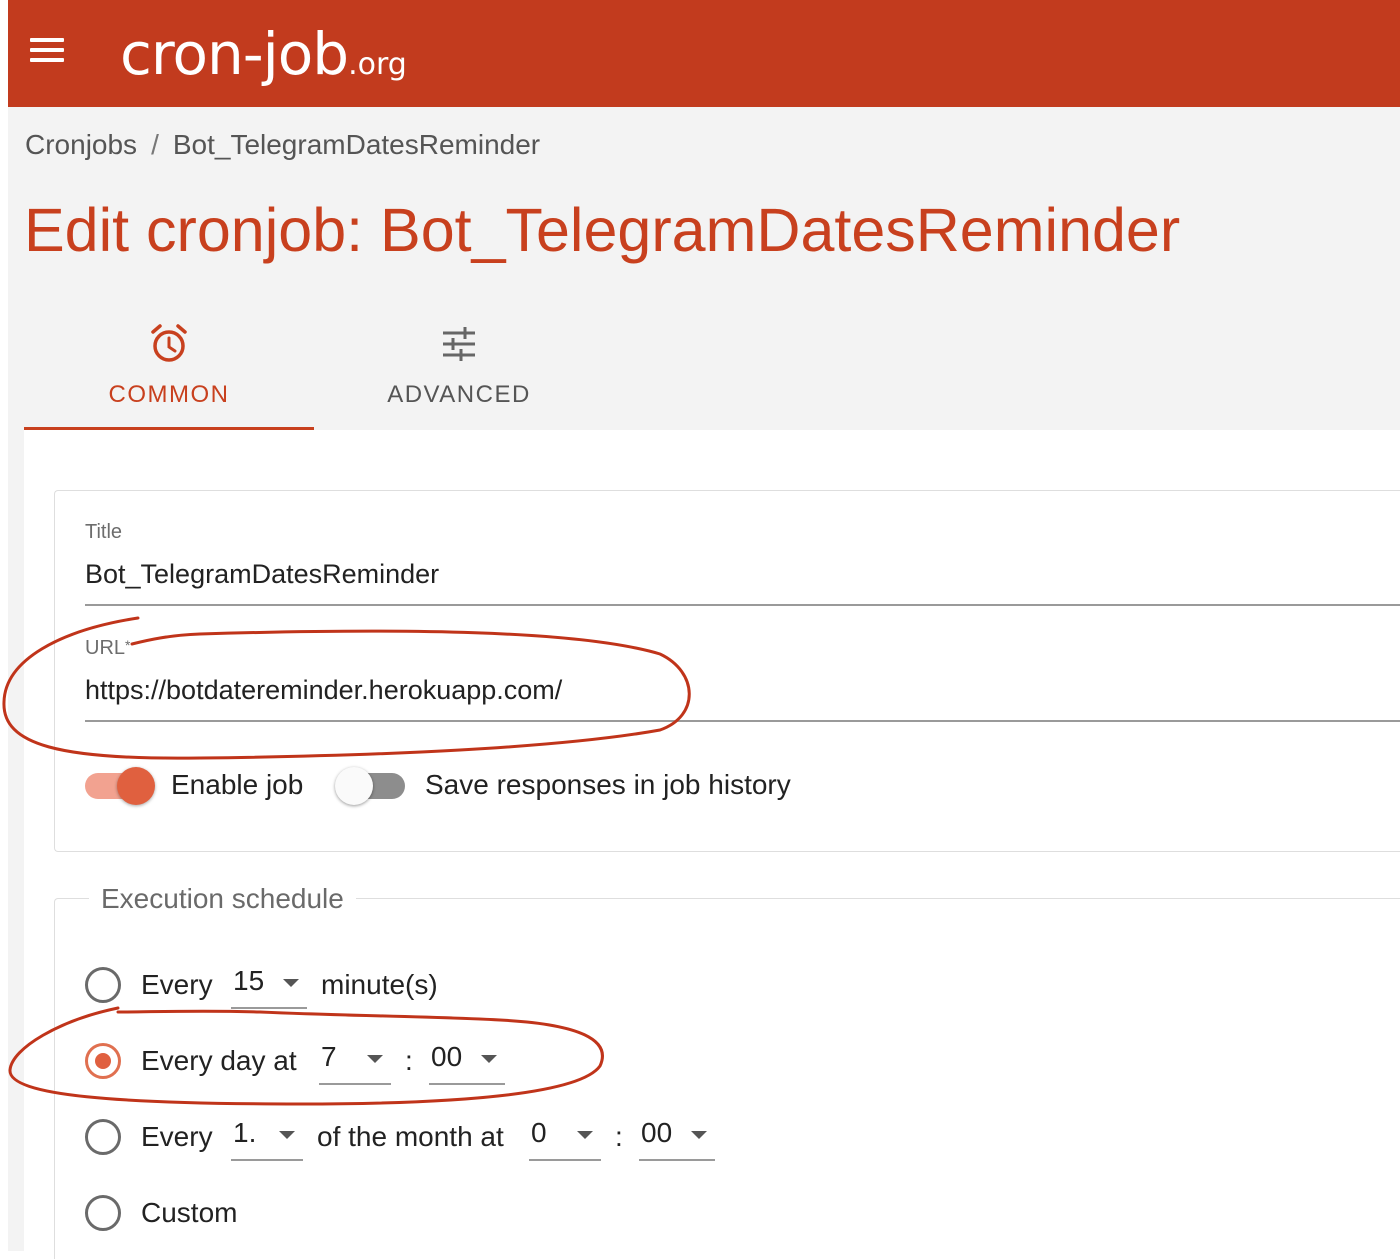  I want to click on schedule-custom-radio, so click(103, 1213).